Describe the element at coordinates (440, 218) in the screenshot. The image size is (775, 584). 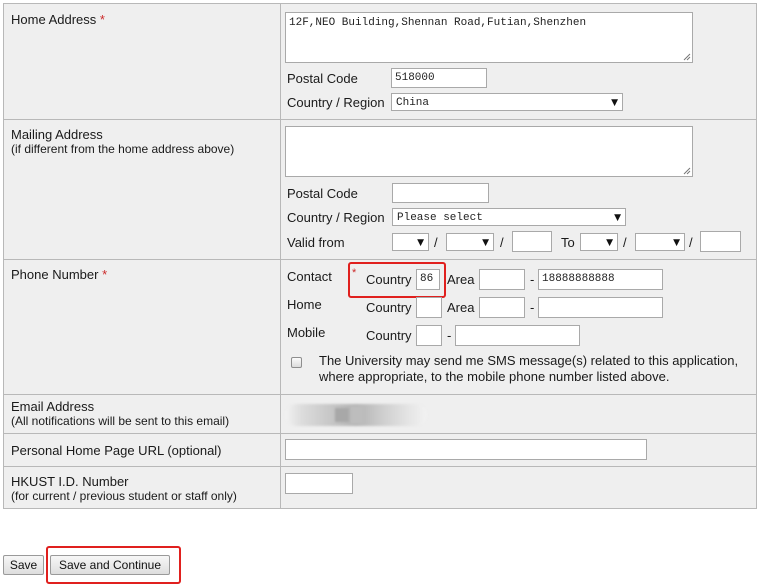
I see `mailing-country-value: Please select` at that location.